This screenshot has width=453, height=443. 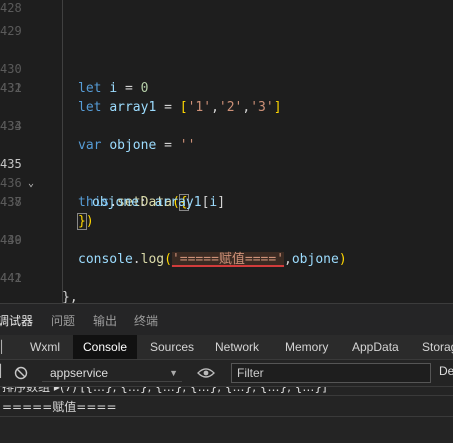 What do you see at coordinates (11, 126) in the screenshot?
I see `line-number: 434` at bounding box center [11, 126].